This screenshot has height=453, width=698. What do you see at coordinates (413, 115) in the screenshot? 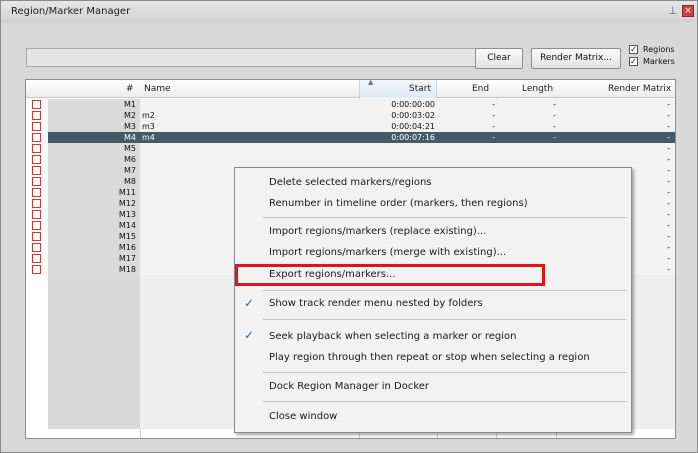
I see `cell-start: 0:00:03:02` at bounding box center [413, 115].